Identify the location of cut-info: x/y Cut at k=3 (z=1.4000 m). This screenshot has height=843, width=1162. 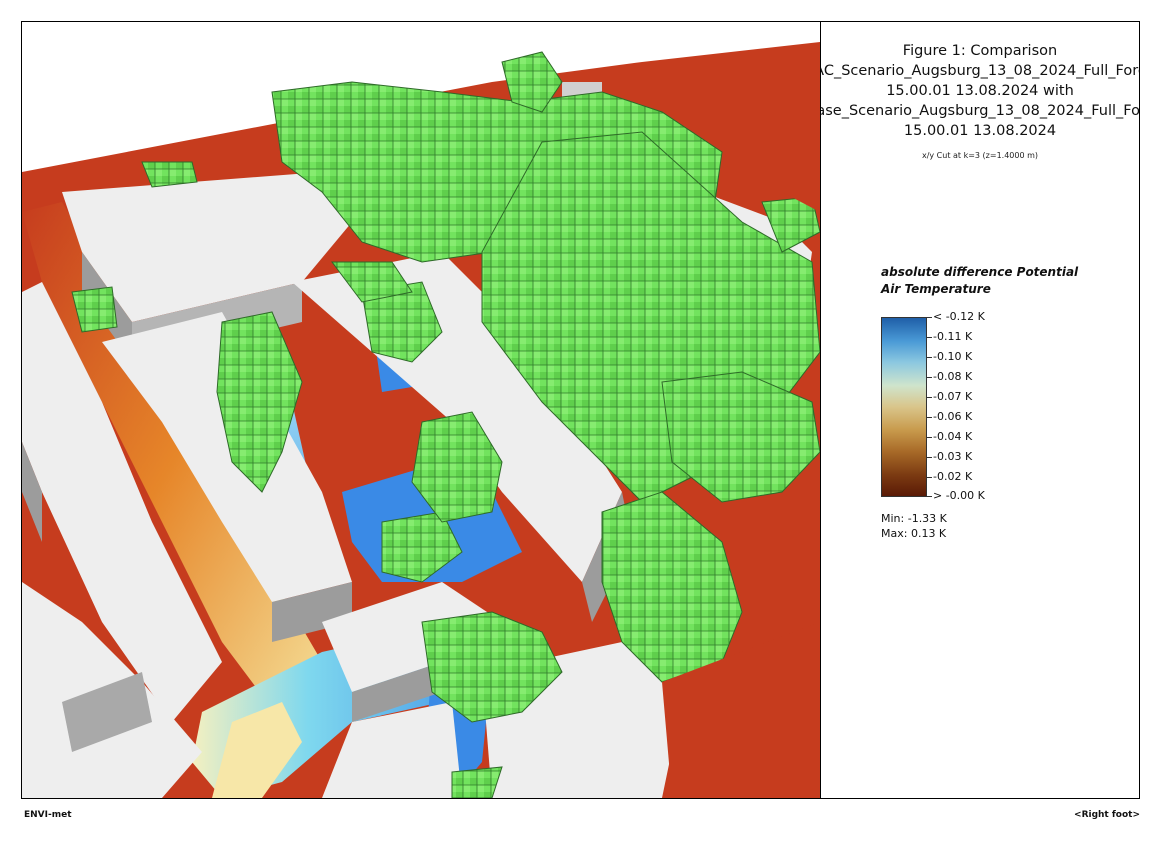
(980, 155).